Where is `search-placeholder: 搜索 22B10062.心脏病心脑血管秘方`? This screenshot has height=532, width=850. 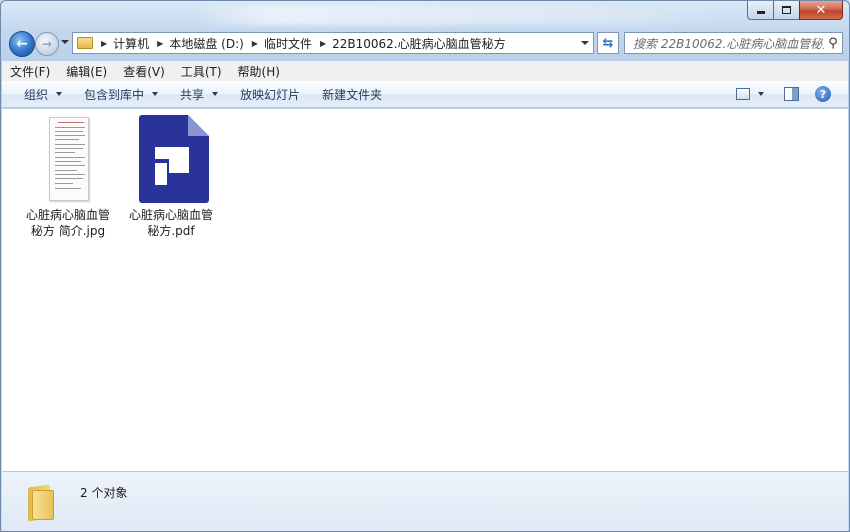
search-placeholder: 搜索 22B10062.心脏病心脑血管秘方 is located at coordinates (728, 43).